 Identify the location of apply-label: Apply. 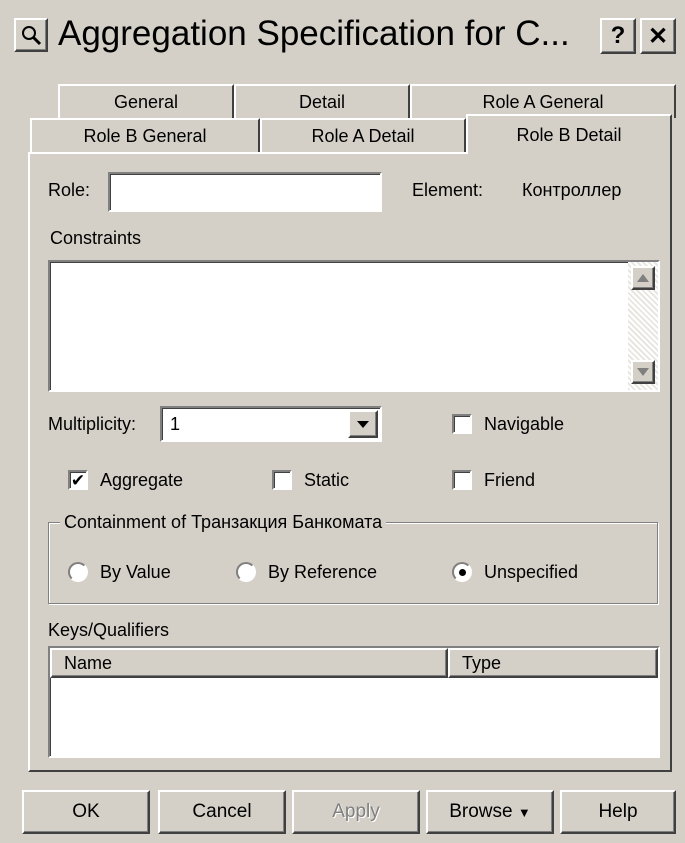
(356, 811).